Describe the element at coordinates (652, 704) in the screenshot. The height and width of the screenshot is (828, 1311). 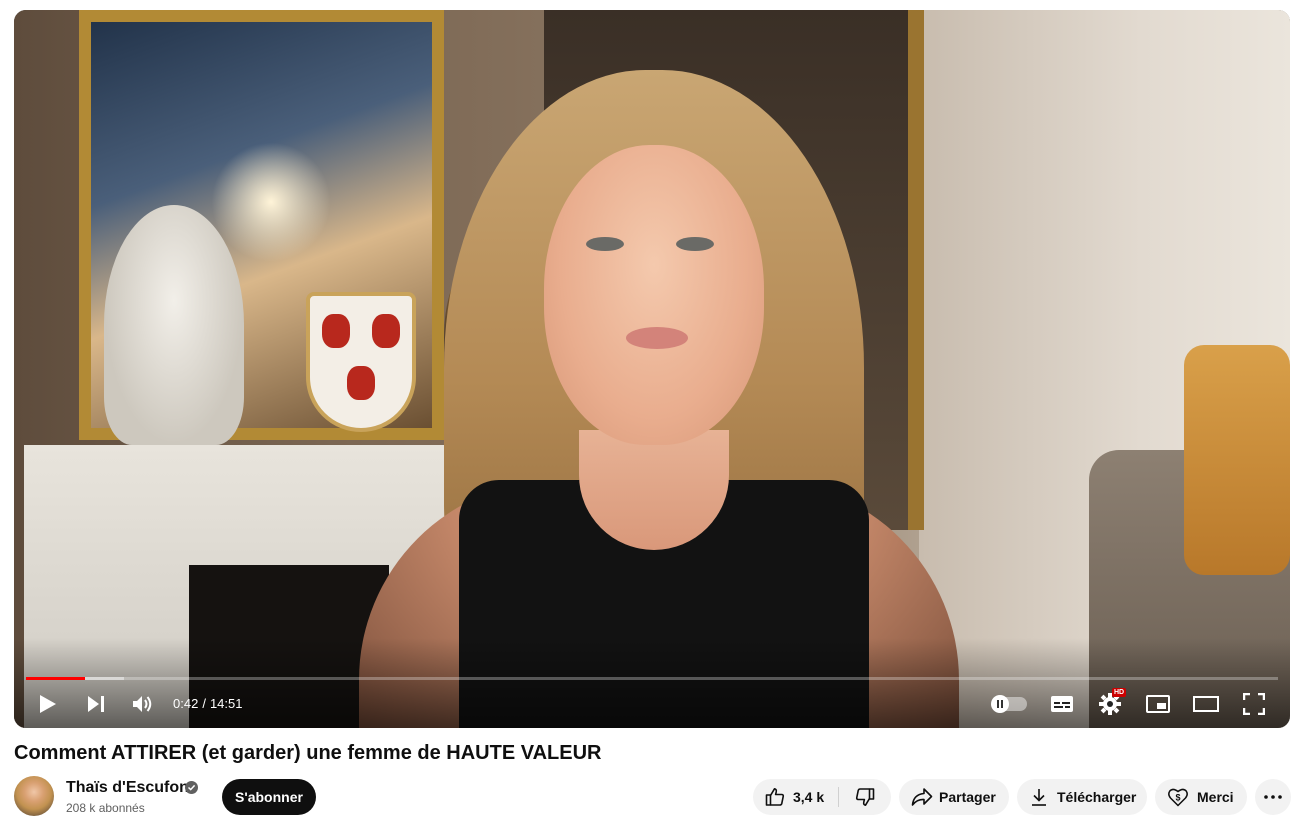
I see `player-controls: 0:42/14:51 HD` at that location.